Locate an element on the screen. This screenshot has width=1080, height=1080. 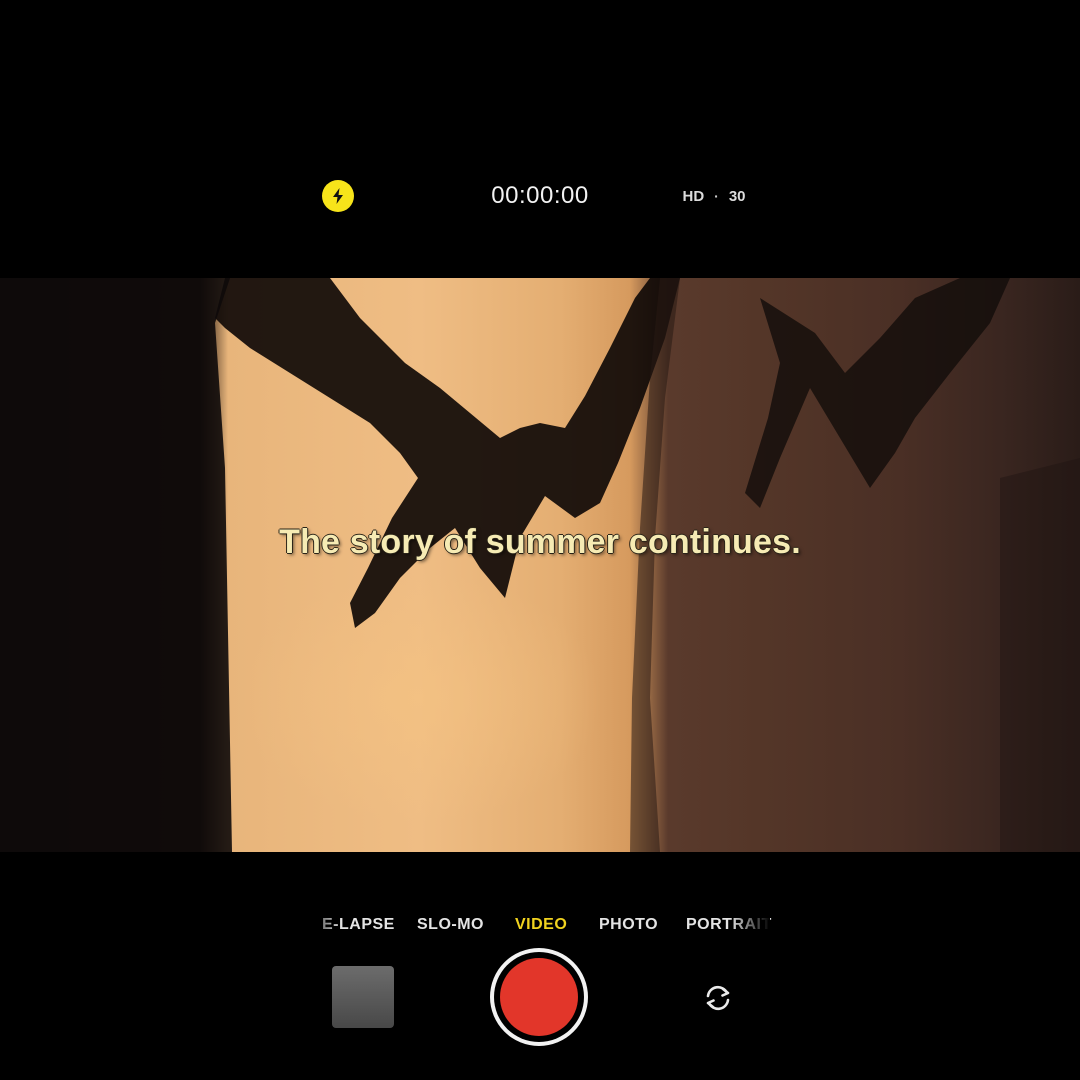
flash-button is located at coordinates (338, 196).